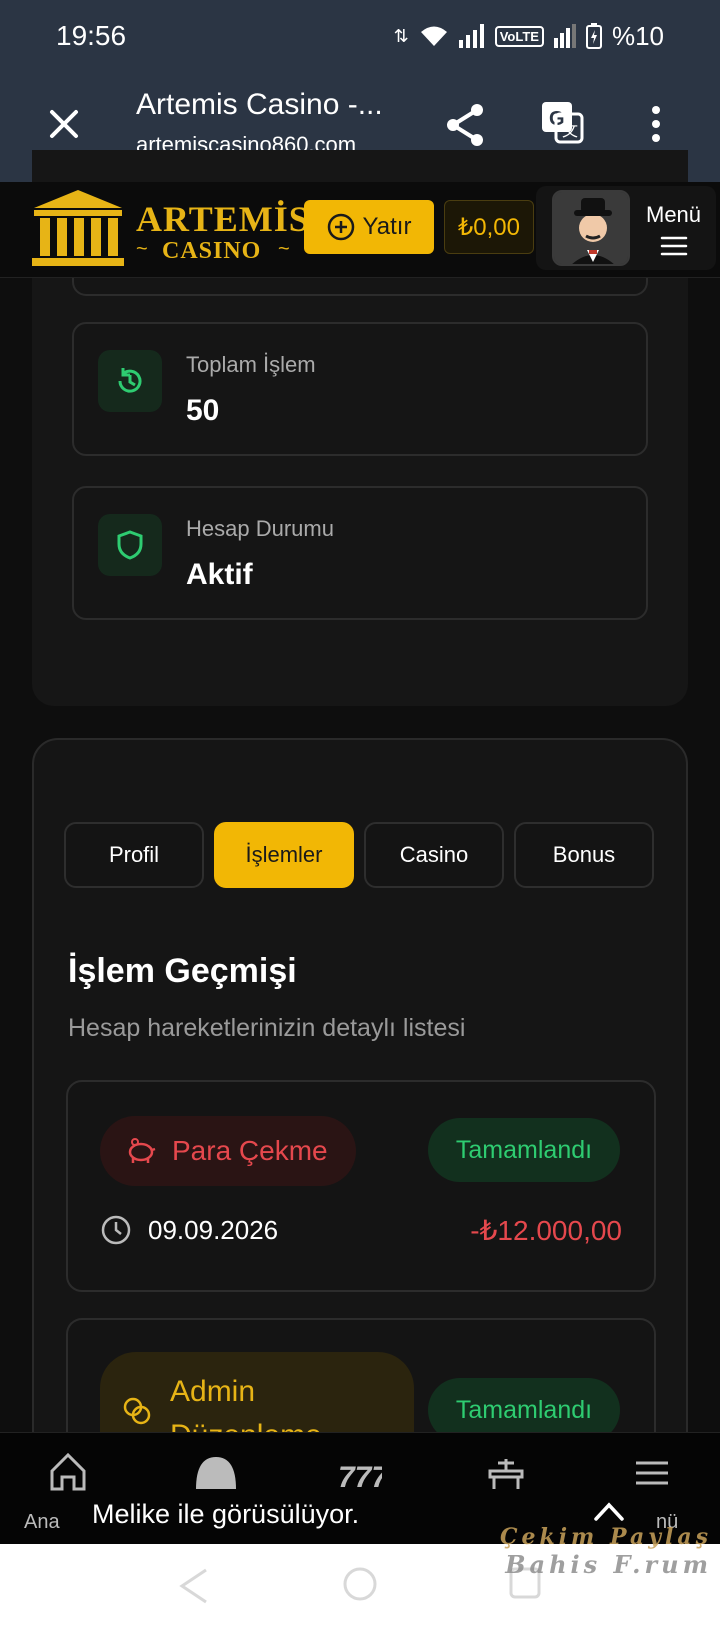 This screenshot has width=720, height=1640. I want to click on status-icons: ⇅ VoLTE %10, so click(529, 36).